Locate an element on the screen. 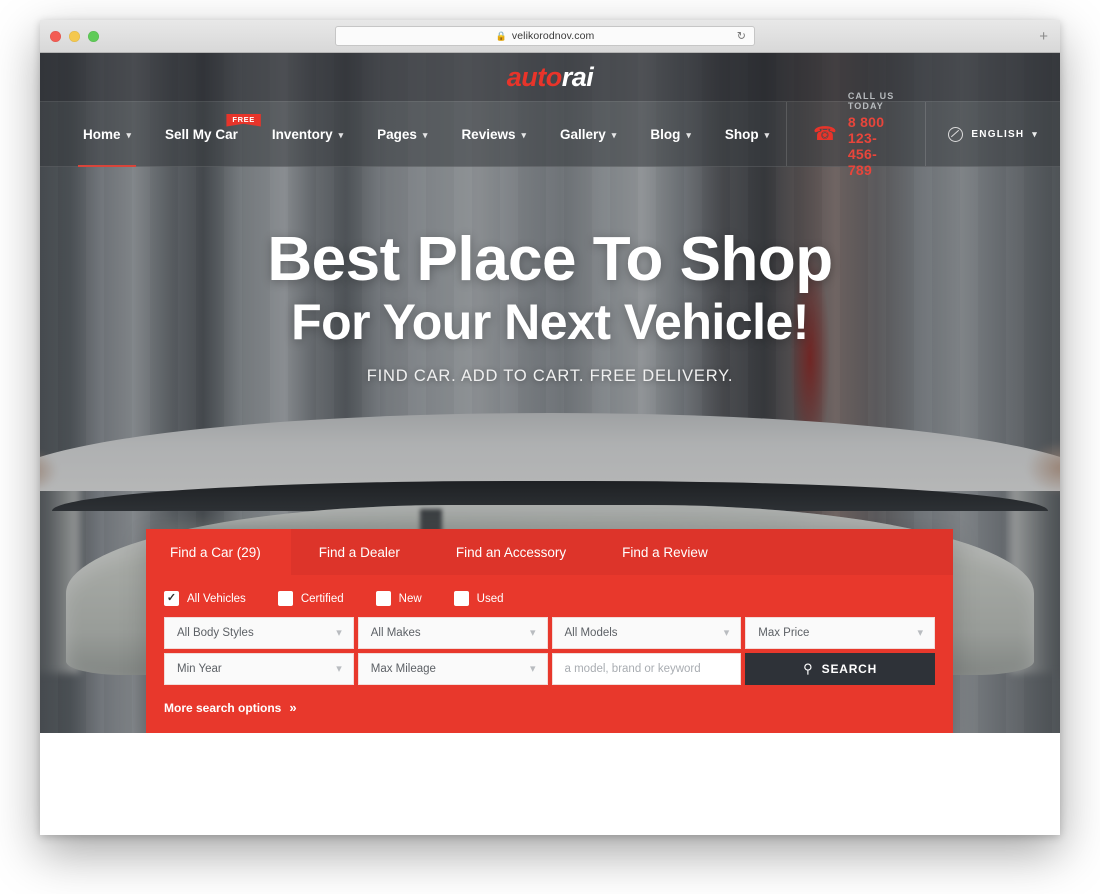  lock-icon: 🔒 is located at coordinates (501, 35).